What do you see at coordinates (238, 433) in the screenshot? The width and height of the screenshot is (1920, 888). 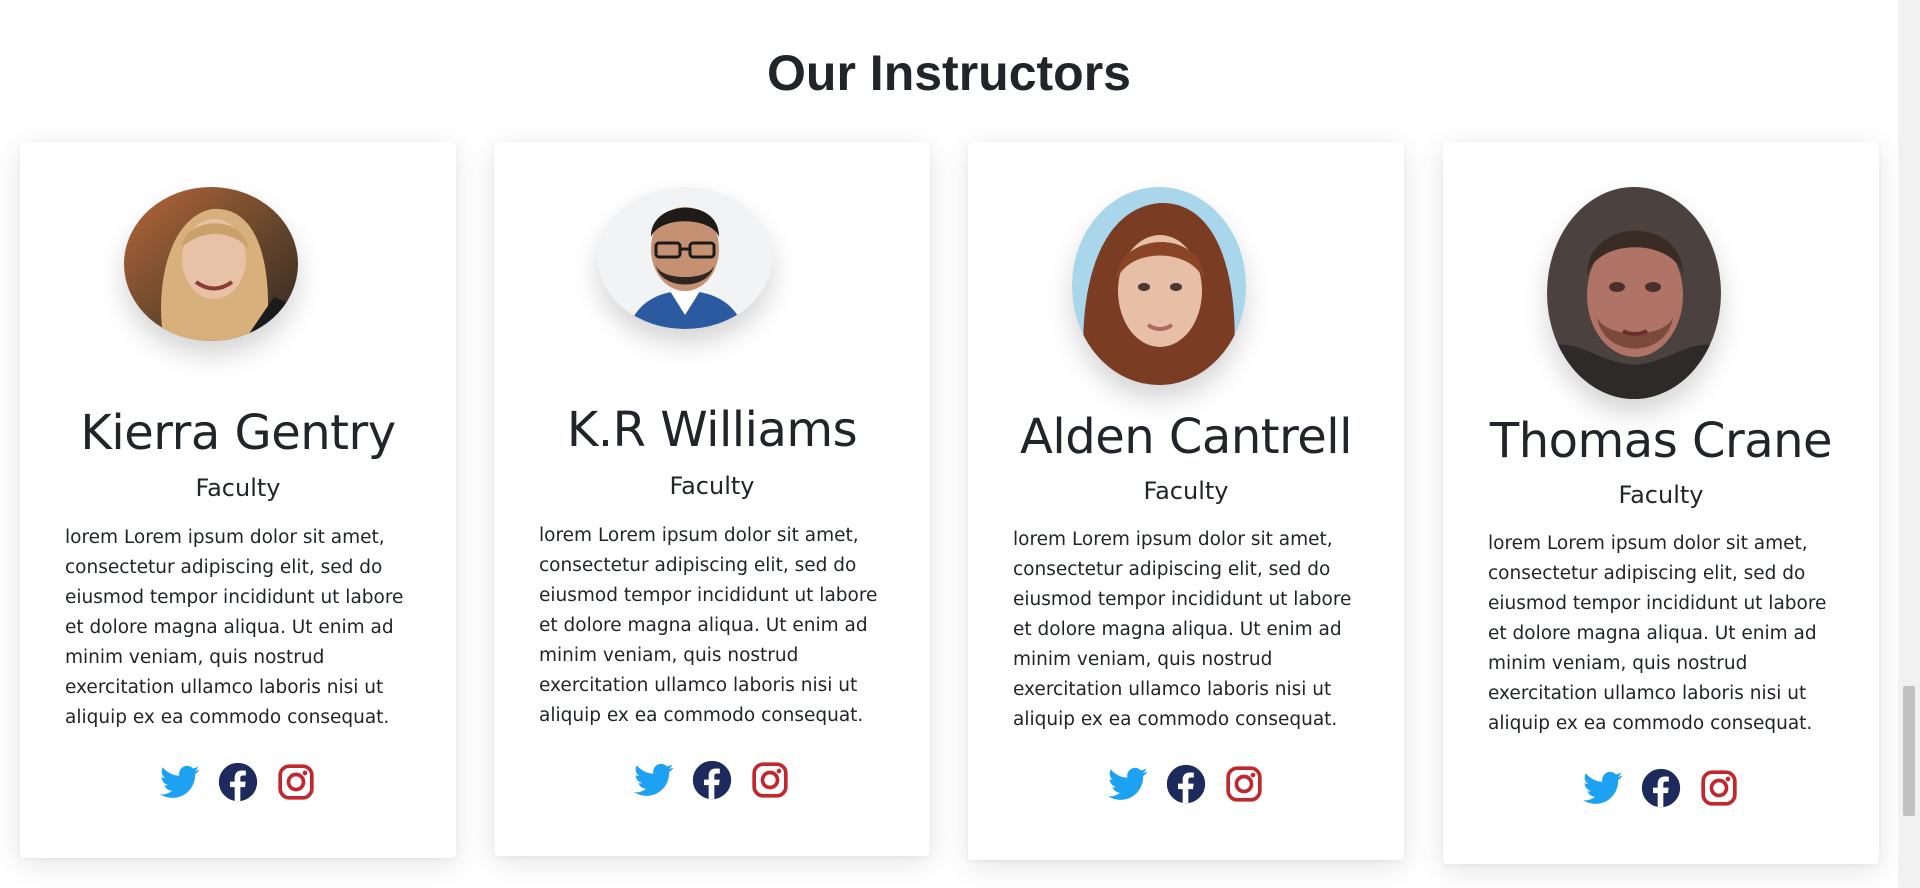 I see `instructor-name: Kierra Gentry` at bounding box center [238, 433].